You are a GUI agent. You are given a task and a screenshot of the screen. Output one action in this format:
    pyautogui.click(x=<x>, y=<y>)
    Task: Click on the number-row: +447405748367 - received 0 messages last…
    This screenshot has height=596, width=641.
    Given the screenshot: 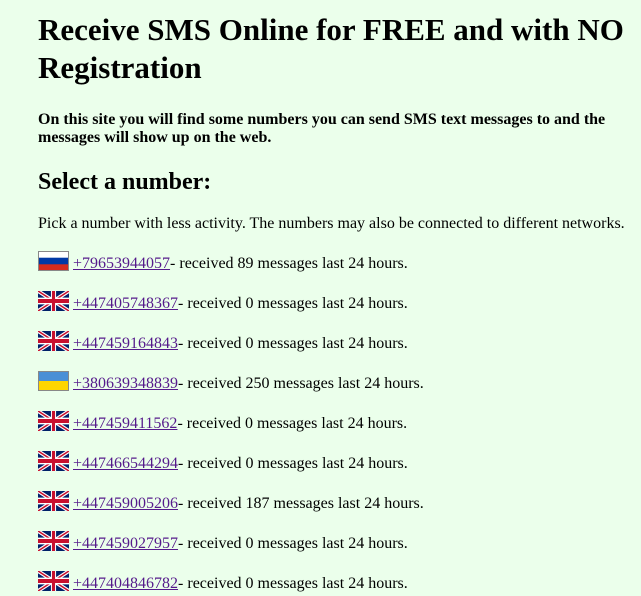 What is the action you would take?
    pyautogui.click(x=339, y=302)
    